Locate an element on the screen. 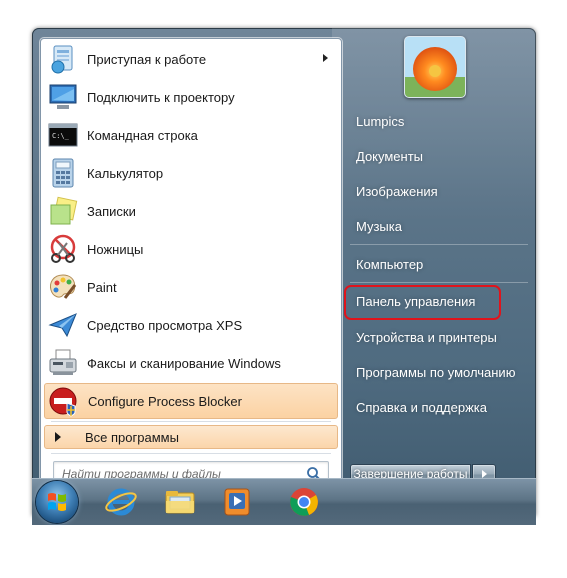  xps-viewer-icon is located at coordinates (63, 325).